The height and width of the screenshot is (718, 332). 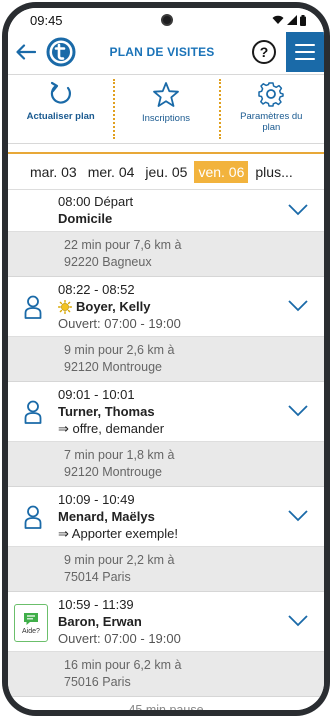 What do you see at coordinates (106, 411) in the screenshot?
I see `visit-name: Turner, Thomas` at bounding box center [106, 411].